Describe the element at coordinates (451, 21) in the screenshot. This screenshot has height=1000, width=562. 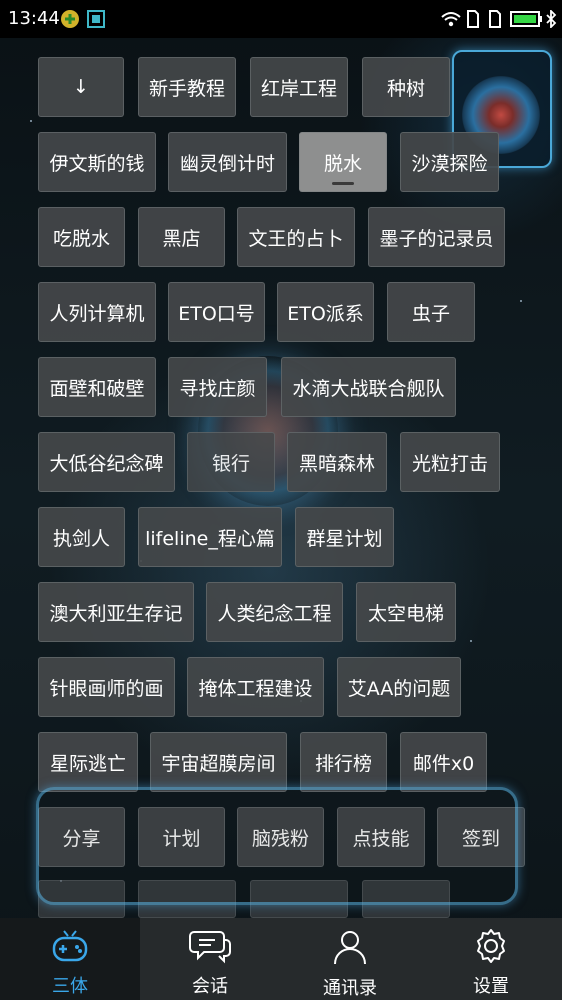
I see `wifi-icon` at that location.